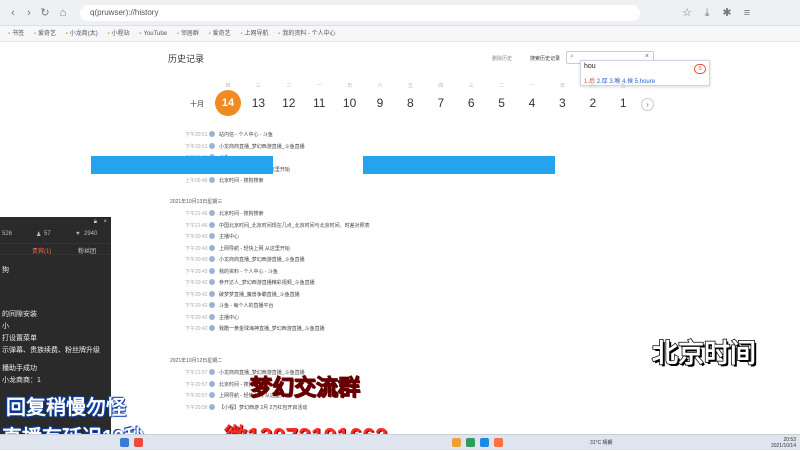  I want to click on bookmark-item: 小龙商(太), so click(82, 33).